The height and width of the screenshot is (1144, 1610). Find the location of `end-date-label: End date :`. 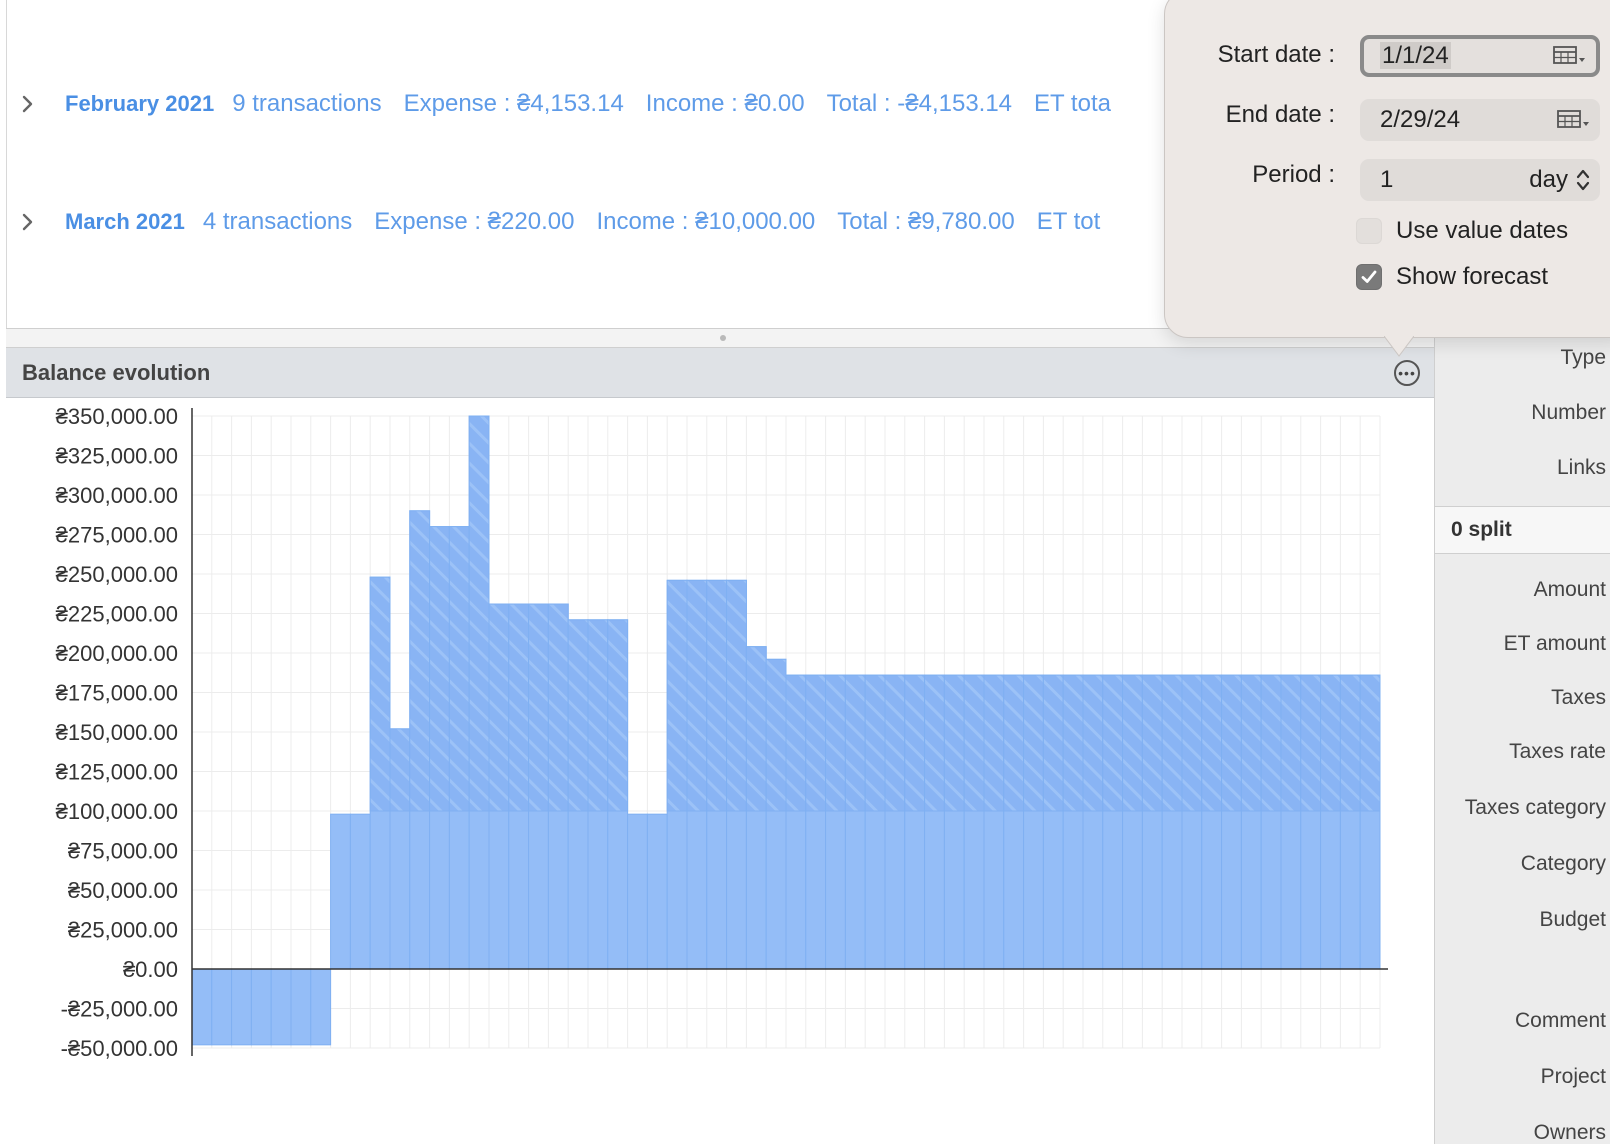

end-date-label: End date : is located at coordinates (1280, 114).